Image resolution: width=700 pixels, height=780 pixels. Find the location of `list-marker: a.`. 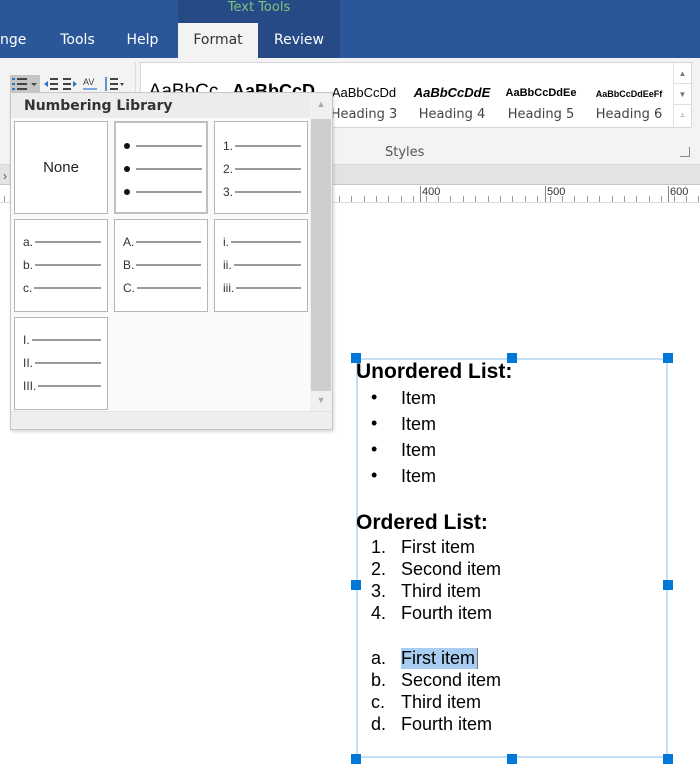

list-marker: a. is located at coordinates (379, 658).